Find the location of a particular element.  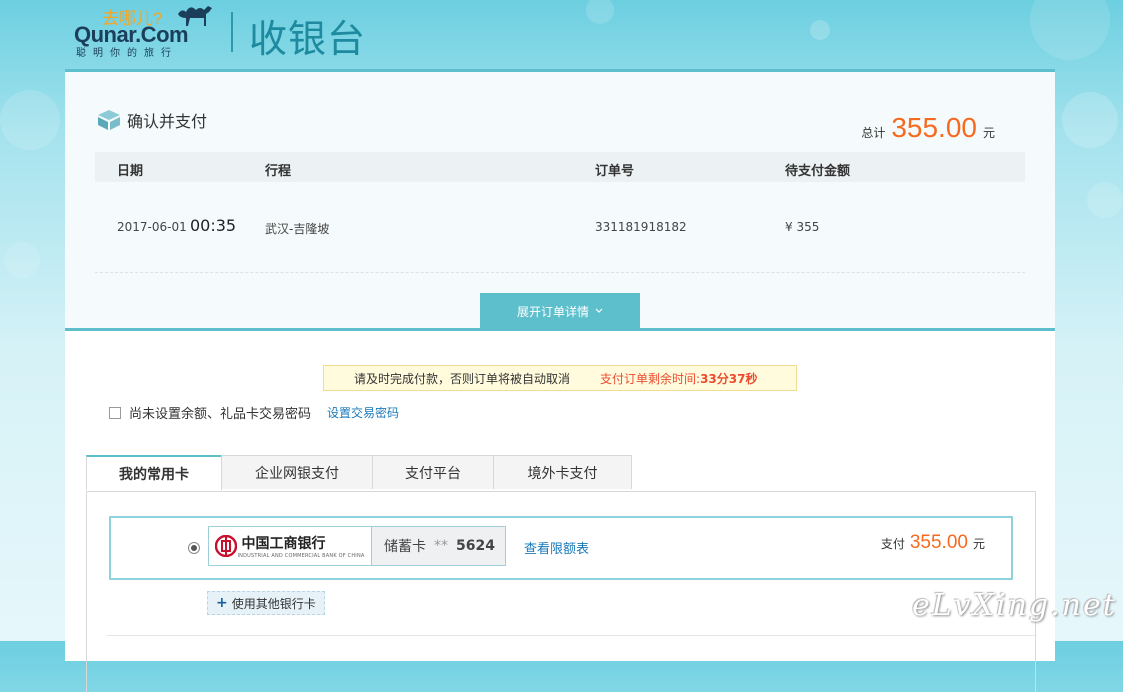

watermark: eLvXing.net is located at coordinates (1014, 605).